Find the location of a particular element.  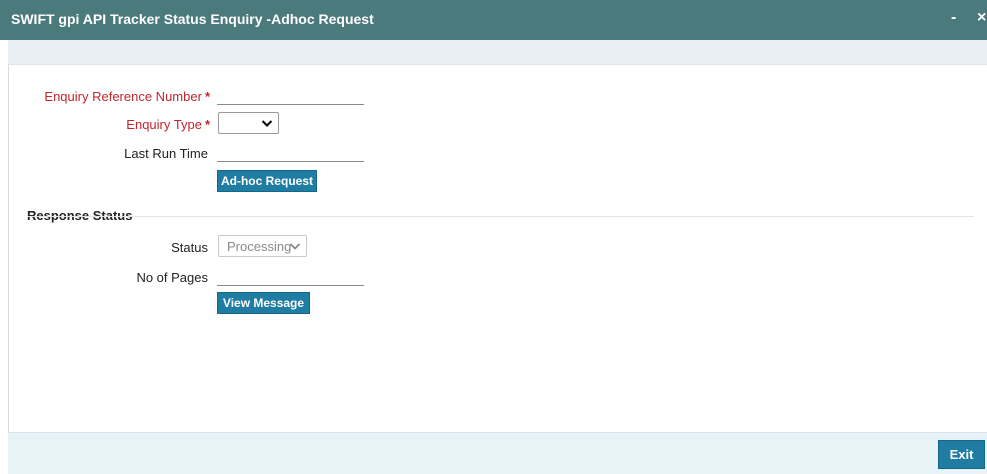

status-value: Processing is located at coordinates (259, 246).